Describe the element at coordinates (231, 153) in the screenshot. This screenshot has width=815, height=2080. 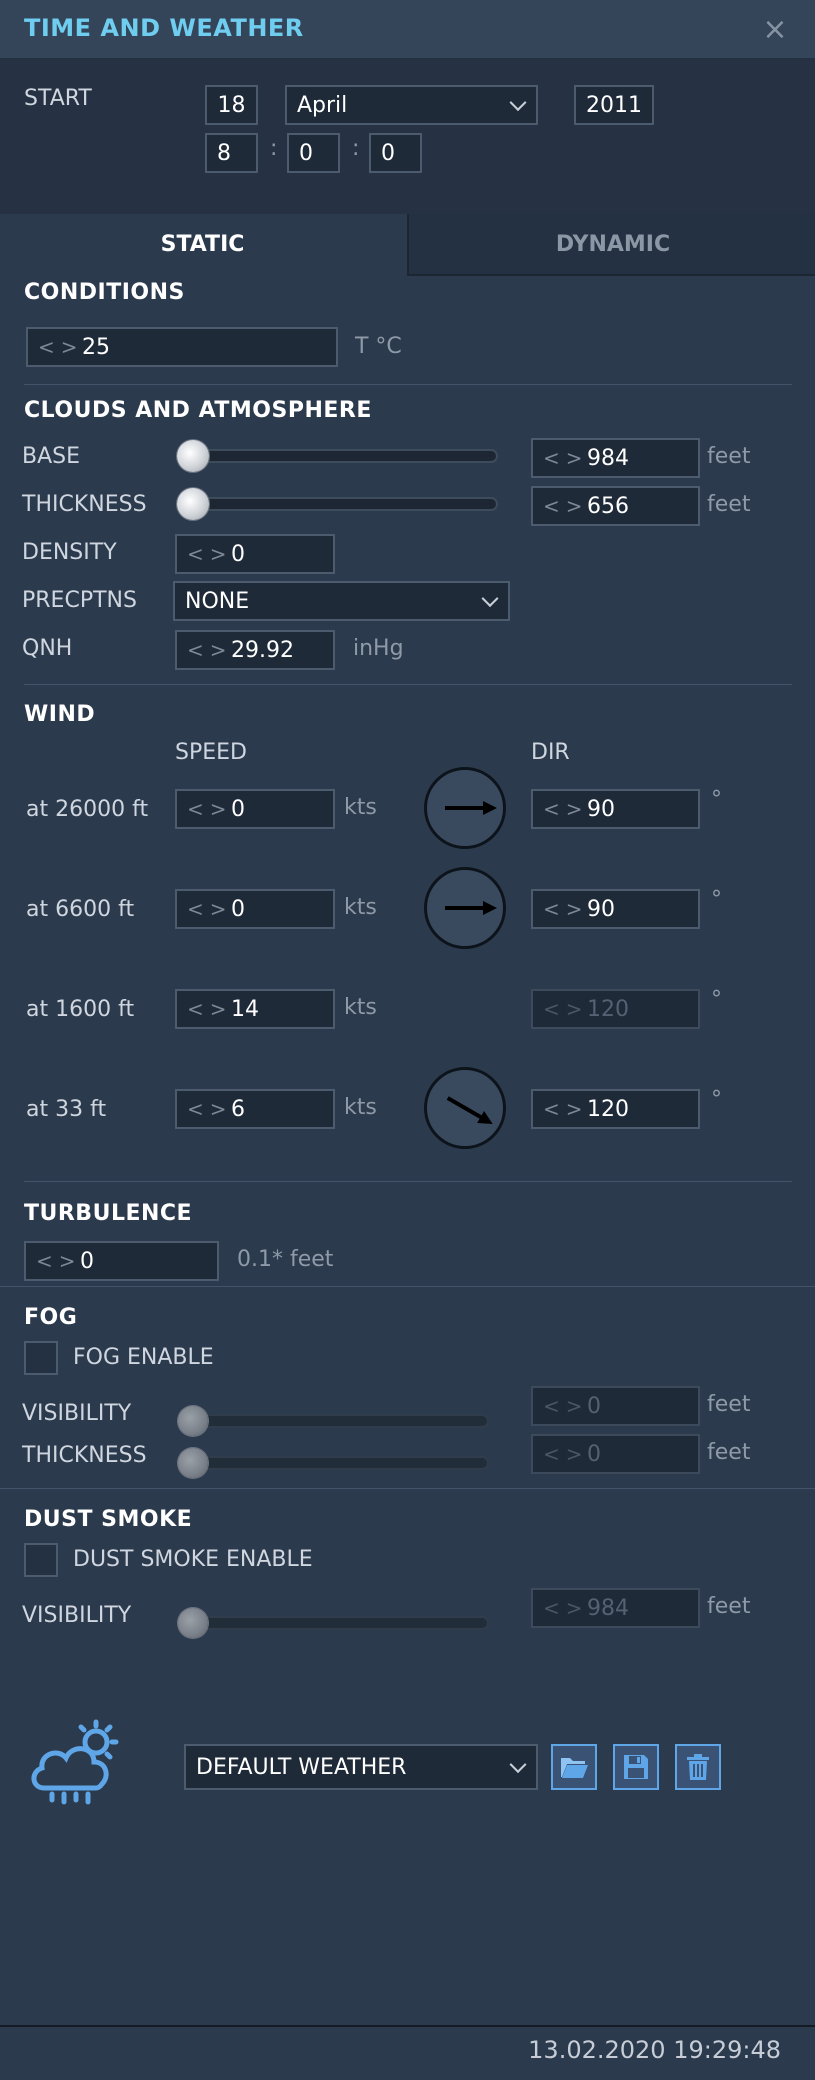
I see `start-hour-field: 8` at that location.